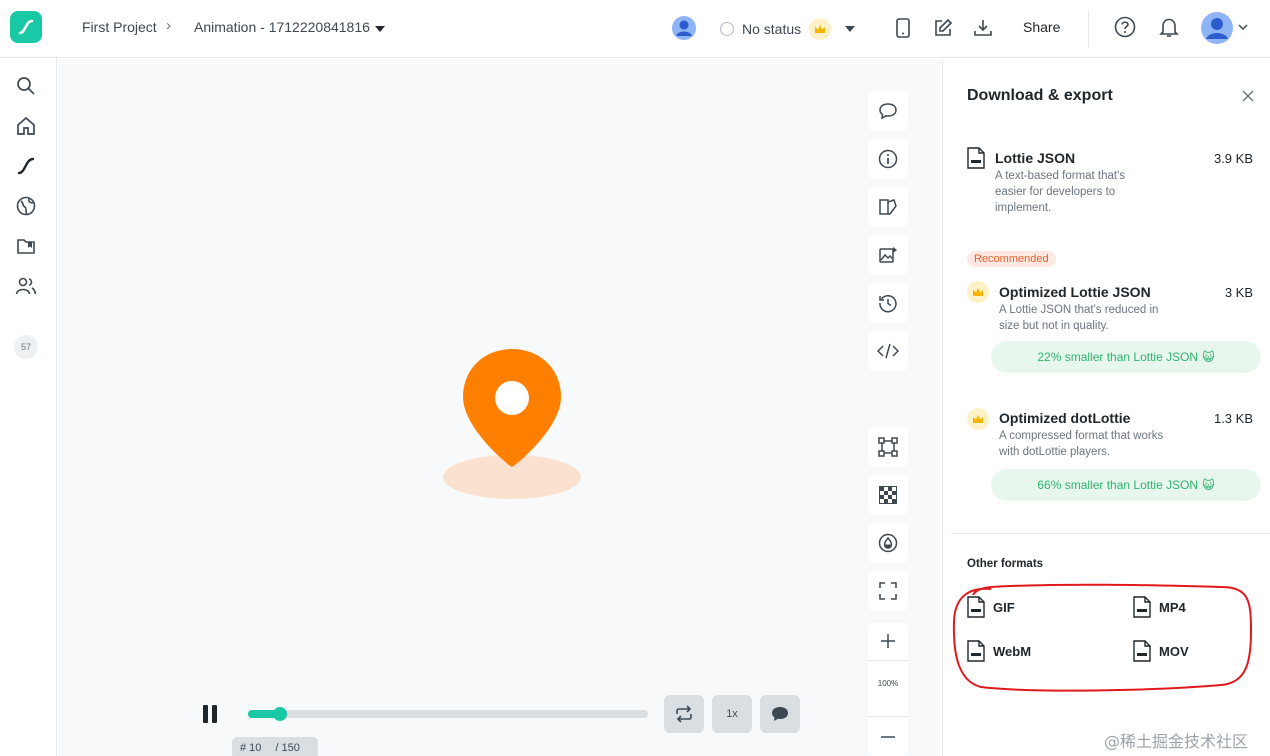 Image resolution: width=1270 pixels, height=756 pixels. I want to click on zoom-level: 100%, so click(888, 683).